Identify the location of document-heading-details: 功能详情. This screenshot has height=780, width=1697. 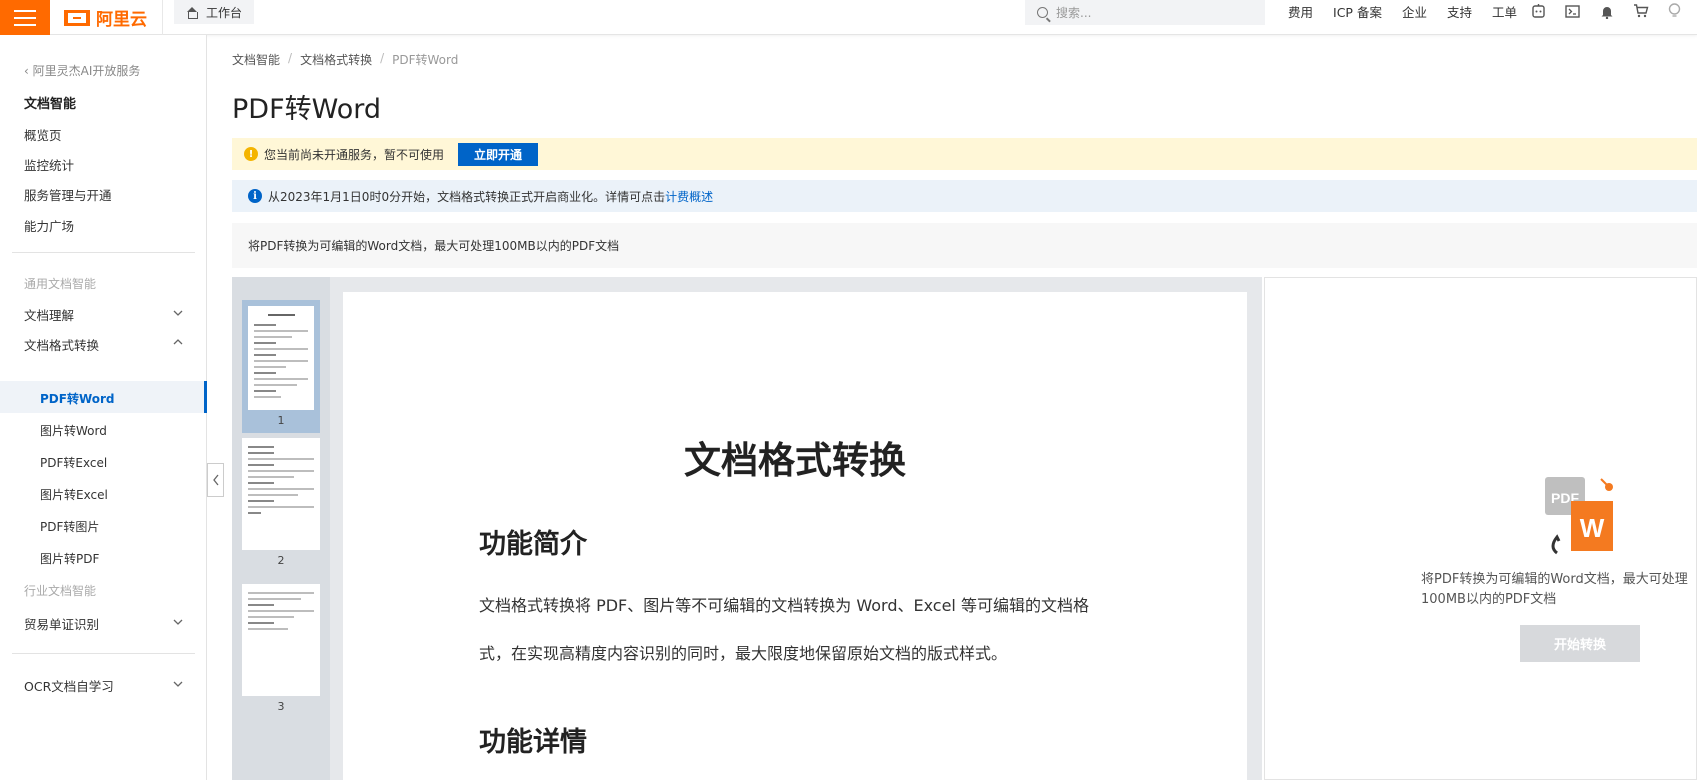
(533, 742).